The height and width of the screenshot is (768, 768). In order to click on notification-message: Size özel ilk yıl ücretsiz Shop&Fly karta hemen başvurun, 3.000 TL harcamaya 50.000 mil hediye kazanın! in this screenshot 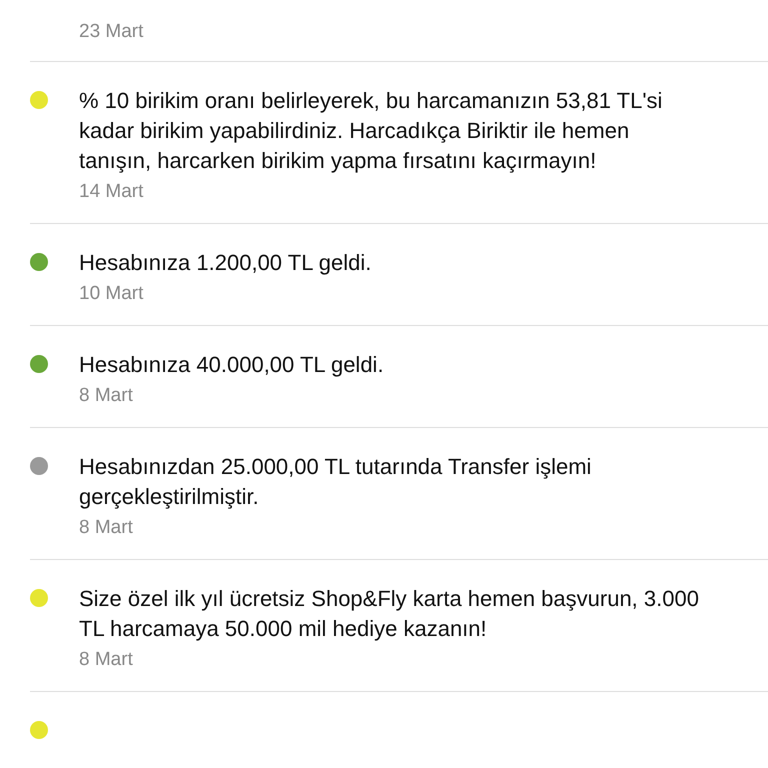, I will do `click(389, 614)`.